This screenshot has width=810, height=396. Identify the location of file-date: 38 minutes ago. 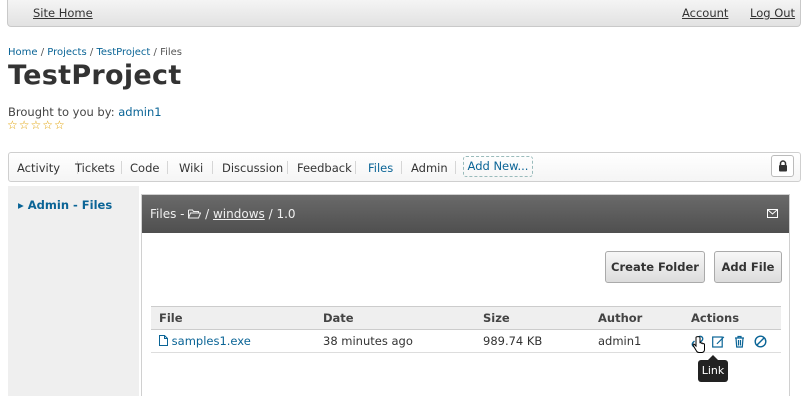
(395, 341).